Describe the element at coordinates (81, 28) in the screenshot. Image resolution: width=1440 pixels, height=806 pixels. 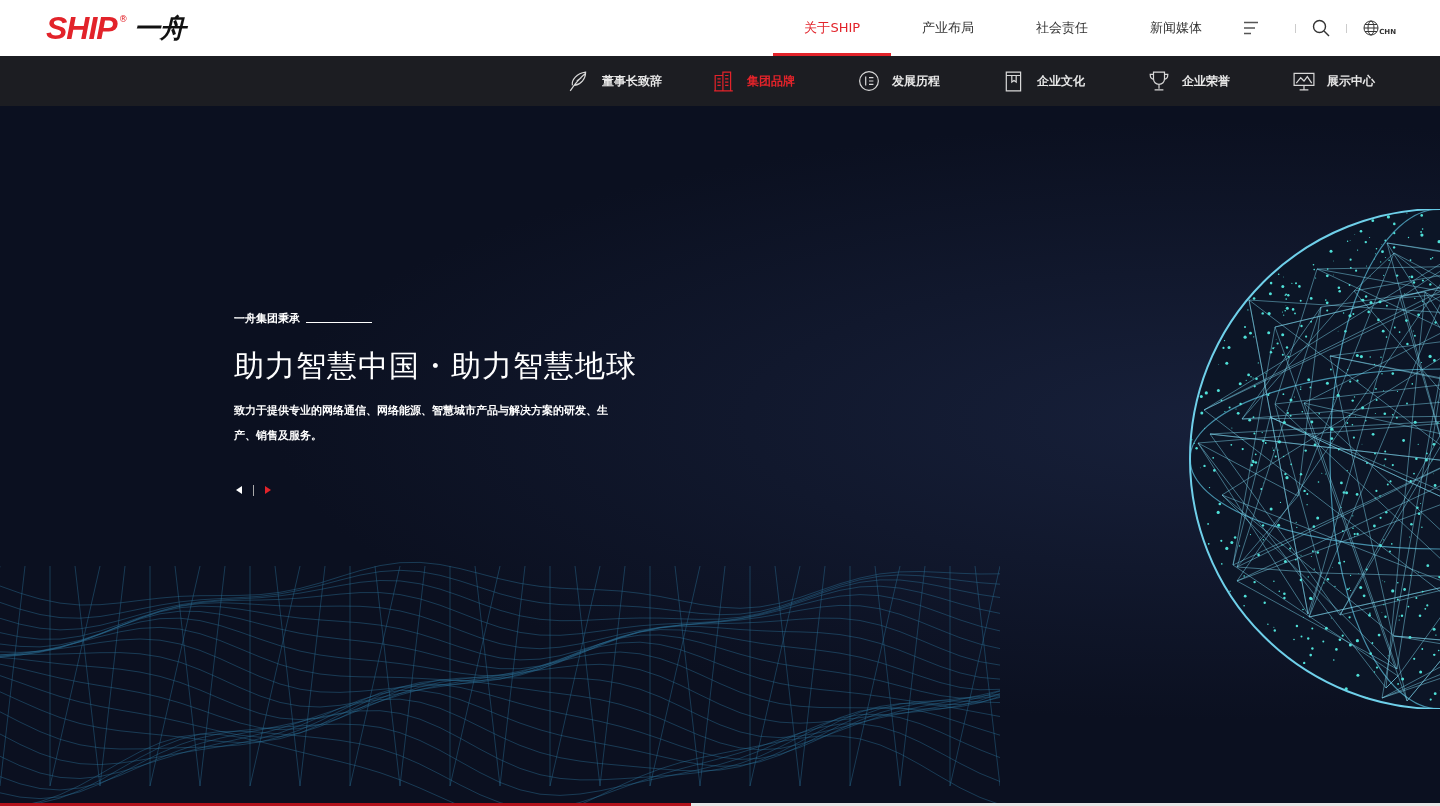
I see `logo-text: SHIP` at that location.